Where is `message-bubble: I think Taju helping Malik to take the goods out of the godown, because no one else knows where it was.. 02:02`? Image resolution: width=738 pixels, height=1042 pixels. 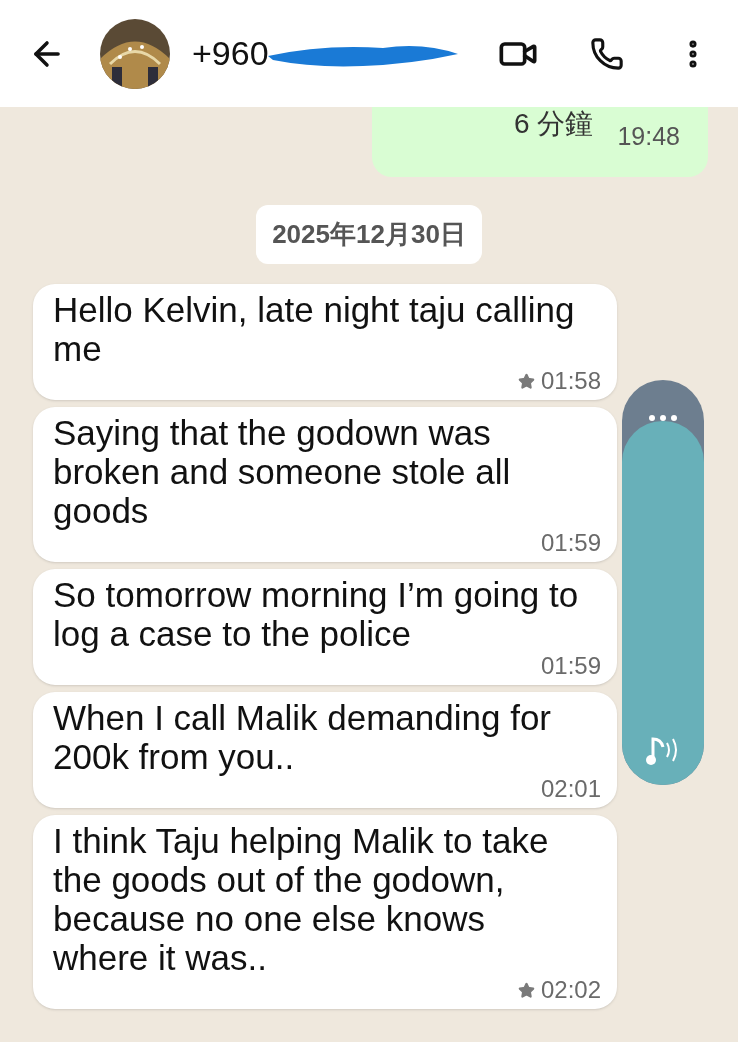 message-bubble: I think Taju helping Malik to take the goods out of the godown, because no one else knows where it was.. 02:02 is located at coordinates (325, 912).